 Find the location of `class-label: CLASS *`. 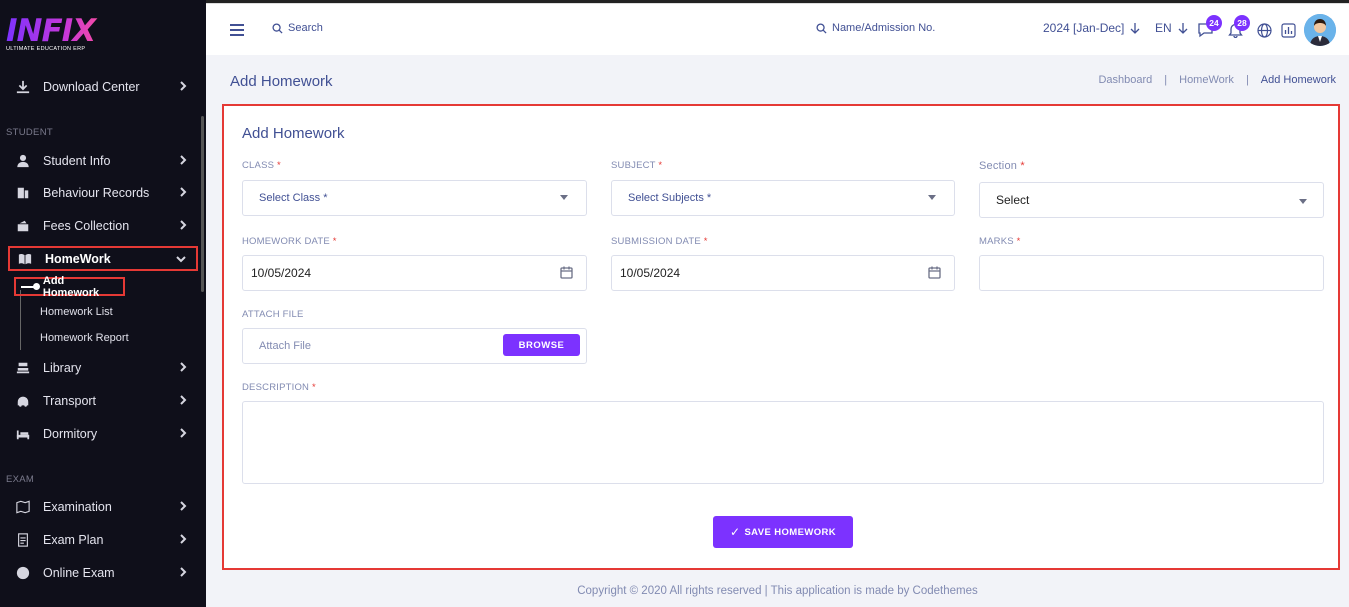

class-label: CLASS * is located at coordinates (261, 165).